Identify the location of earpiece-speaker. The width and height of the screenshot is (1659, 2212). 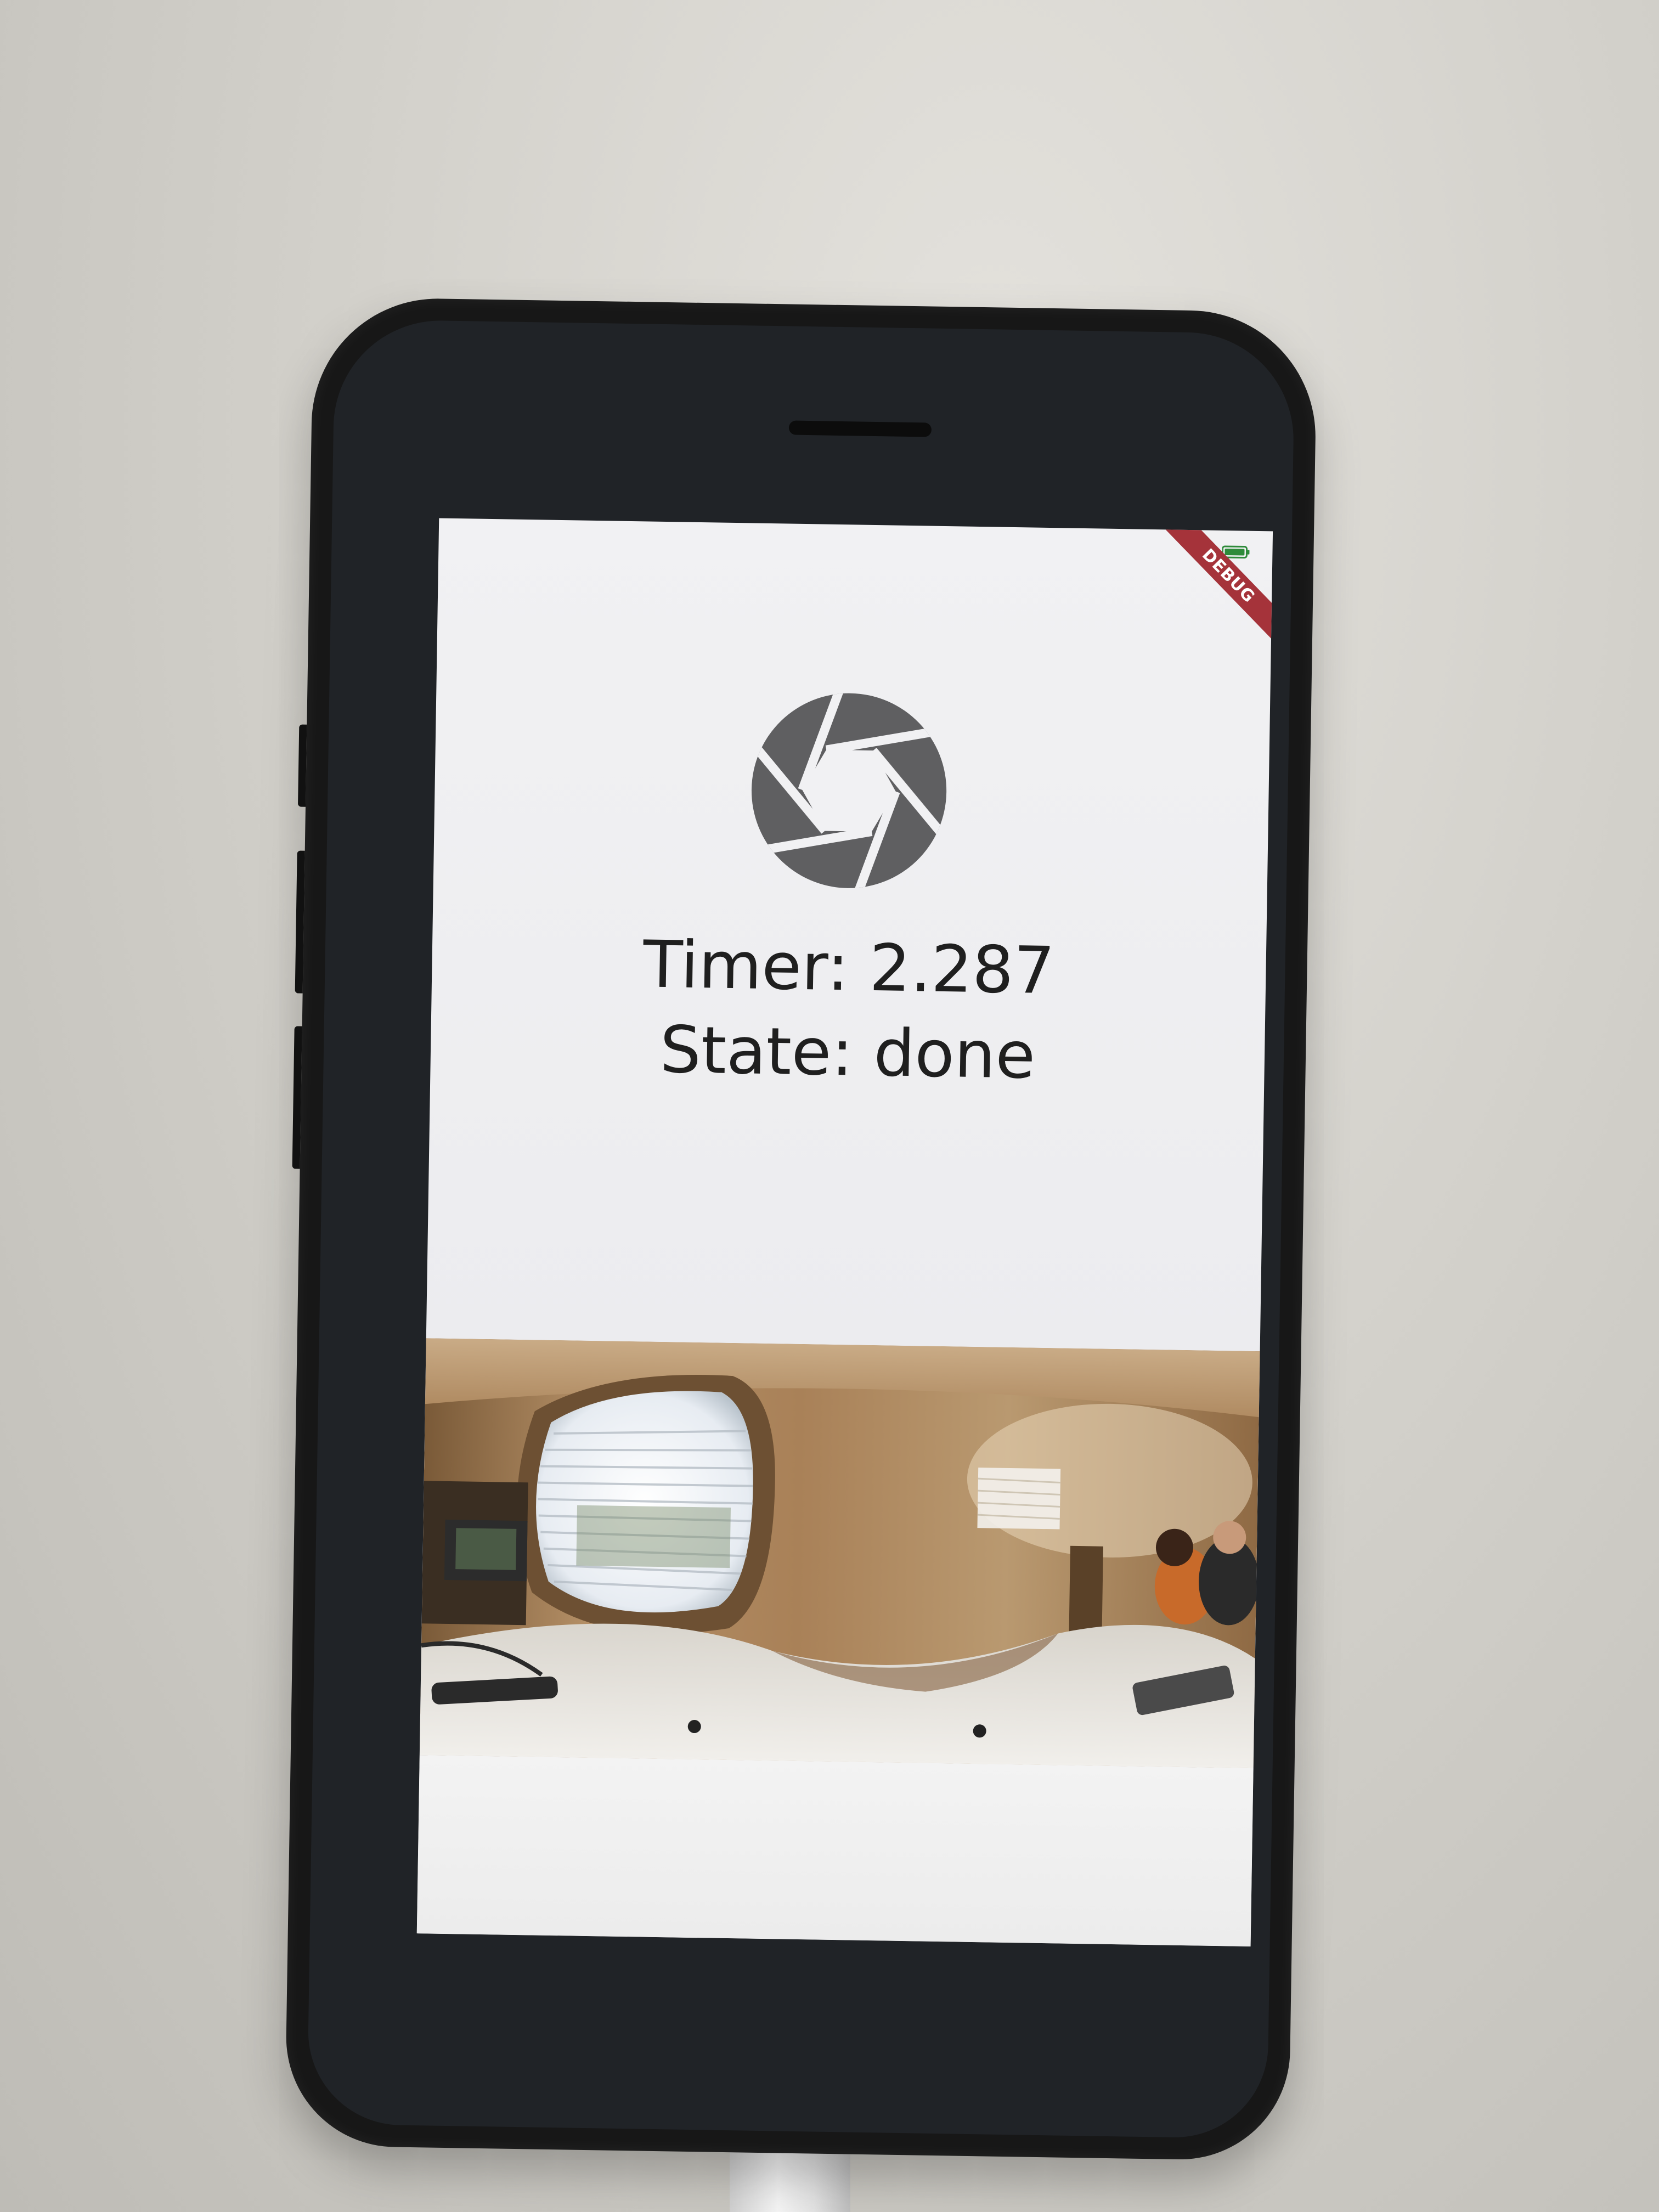
(860, 429).